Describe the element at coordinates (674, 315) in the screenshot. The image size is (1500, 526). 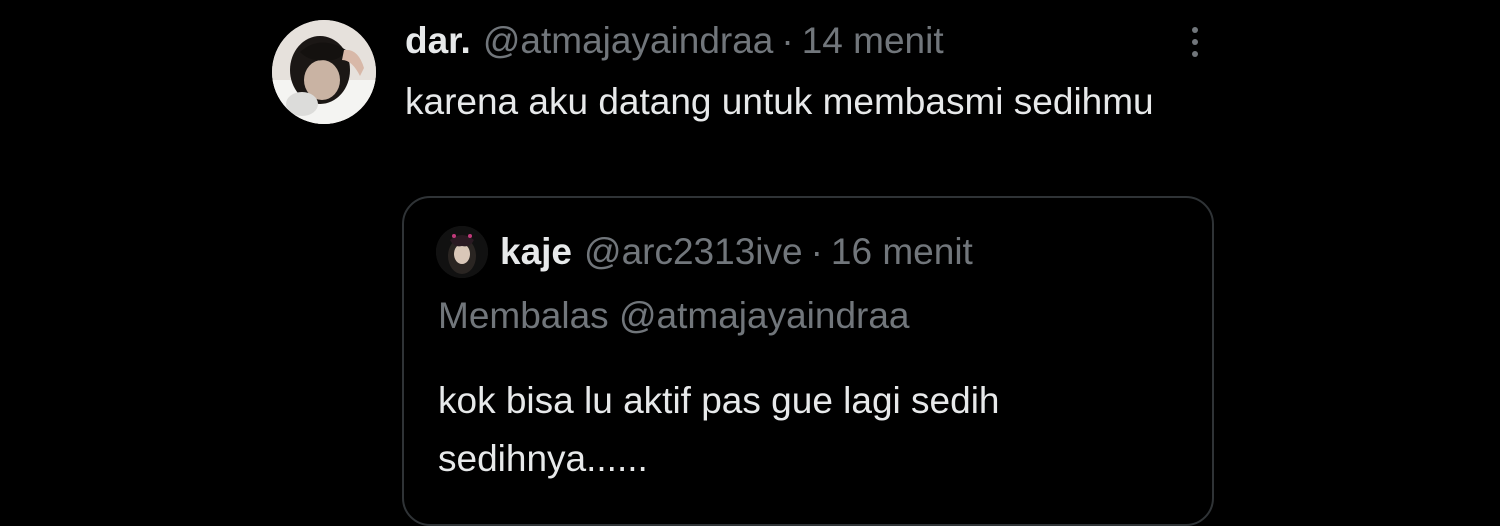
I see `reply-context: Membalas @atmajayaindraa` at that location.